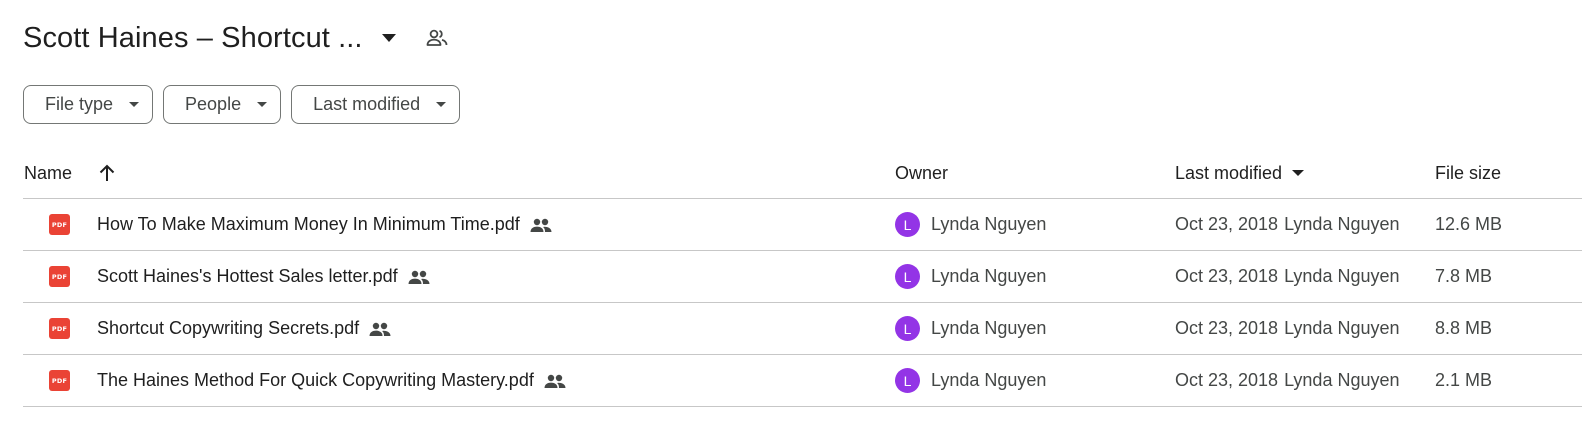 This screenshot has width=1582, height=439. I want to click on filter-chips: File type People Last modified, so click(246, 104).